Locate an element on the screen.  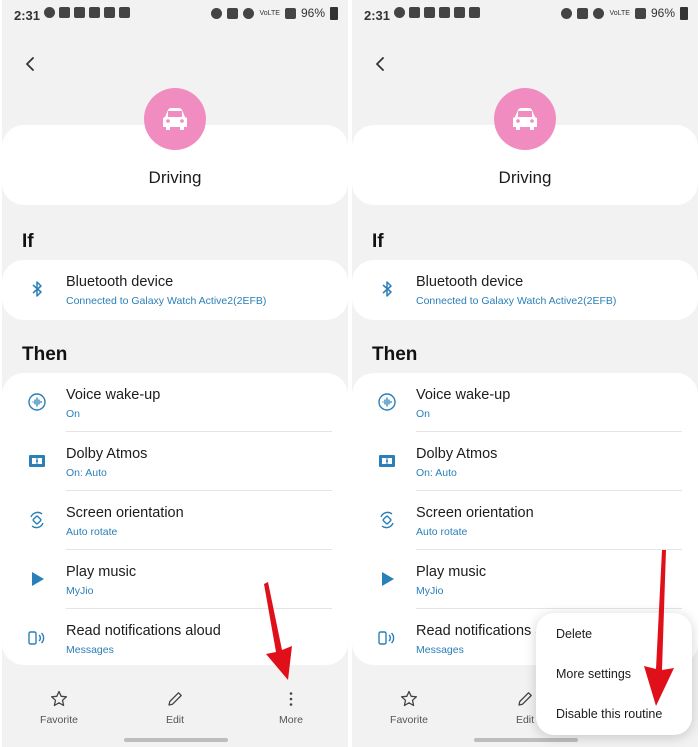
battery-icon is located at coordinates (334, 13).